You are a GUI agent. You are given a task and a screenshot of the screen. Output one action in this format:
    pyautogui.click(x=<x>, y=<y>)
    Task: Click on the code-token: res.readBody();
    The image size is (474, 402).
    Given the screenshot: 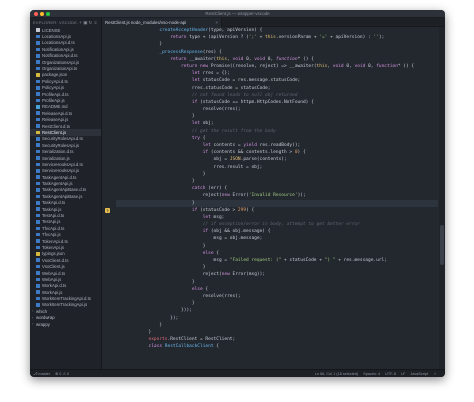 What is the action you would take?
    pyautogui.click(x=278, y=145)
    